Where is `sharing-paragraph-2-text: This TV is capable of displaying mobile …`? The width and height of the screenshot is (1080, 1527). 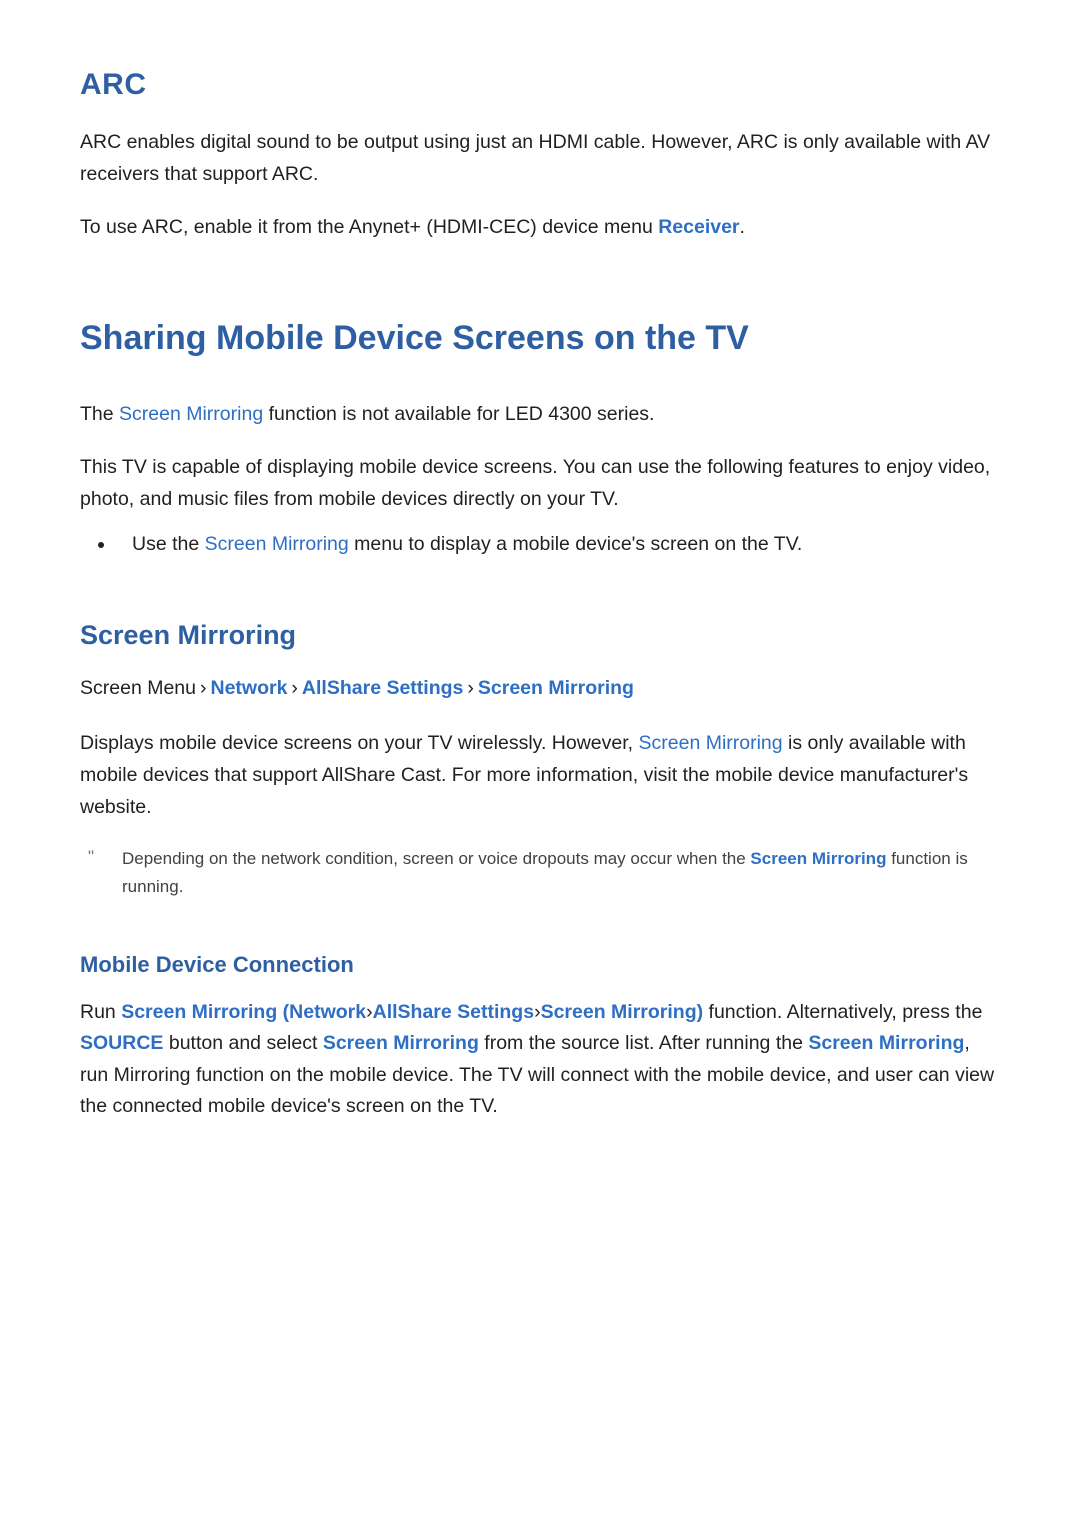
sharing-paragraph-2-text: This TV is capable of displaying mobile … is located at coordinates (535, 483).